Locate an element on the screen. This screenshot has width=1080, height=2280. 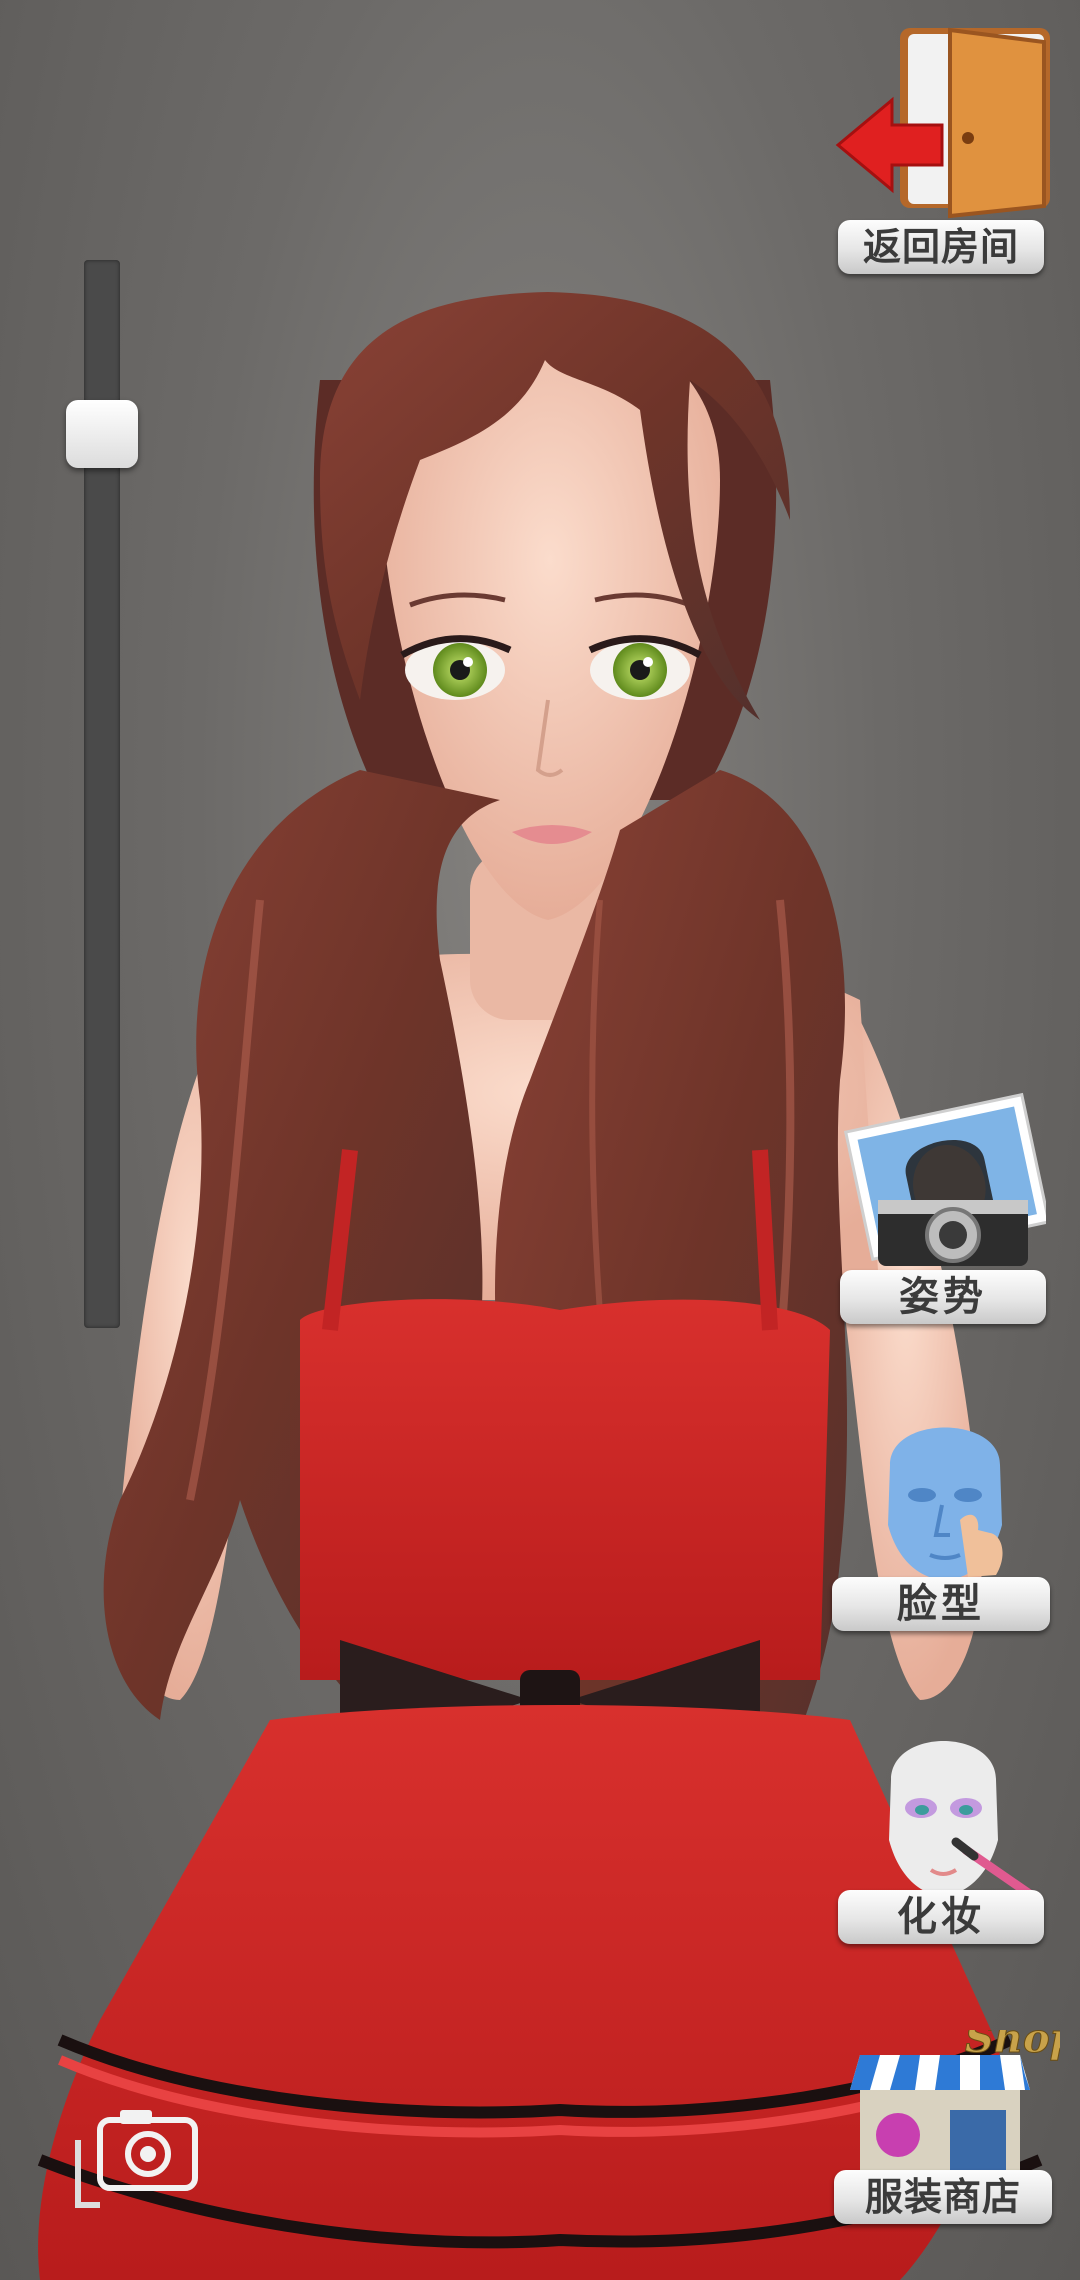
pose-button: 姿势 is located at coordinates (946, 1210).